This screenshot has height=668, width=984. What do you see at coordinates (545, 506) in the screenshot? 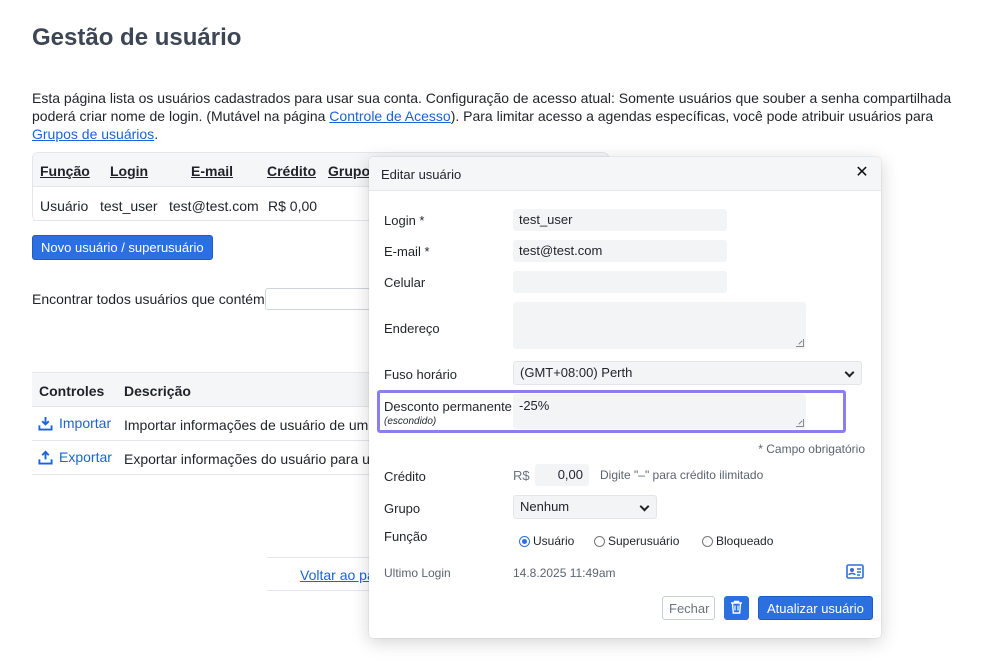
I see `group-value: Nenhum` at bounding box center [545, 506].